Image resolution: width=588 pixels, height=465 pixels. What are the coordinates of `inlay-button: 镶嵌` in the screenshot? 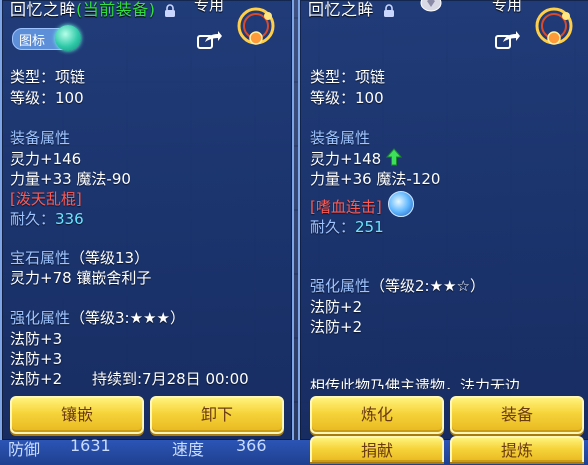 It's located at (77, 415).